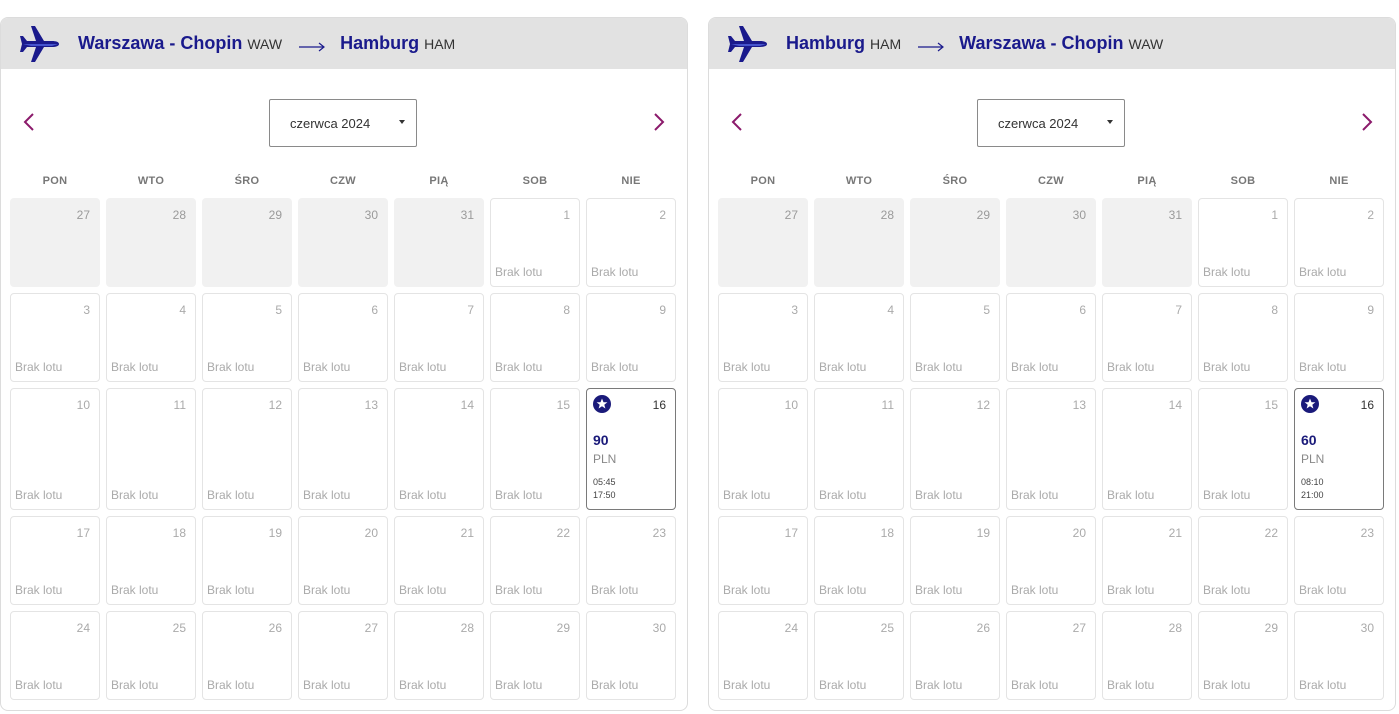 This screenshot has width=1399, height=714. Describe the element at coordinates (1178, 310) in the screenshot. I see `day-number: 7` at that location.